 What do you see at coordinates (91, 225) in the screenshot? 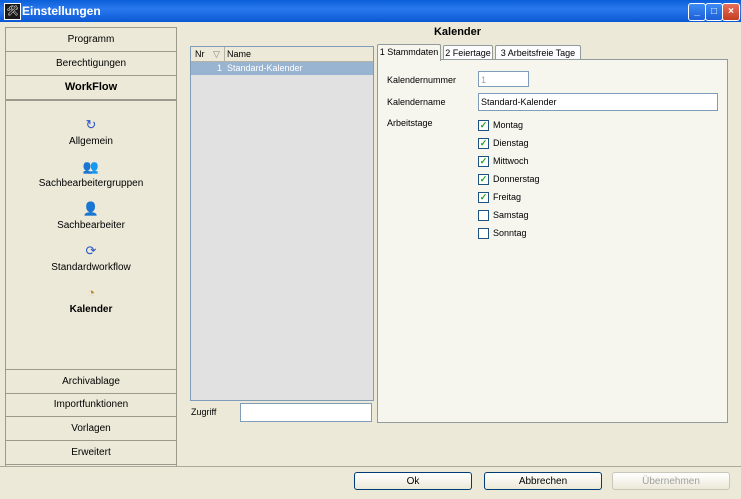
I see `nav-item-label: Sachbearbeiter` at bounding box center [91, 225].